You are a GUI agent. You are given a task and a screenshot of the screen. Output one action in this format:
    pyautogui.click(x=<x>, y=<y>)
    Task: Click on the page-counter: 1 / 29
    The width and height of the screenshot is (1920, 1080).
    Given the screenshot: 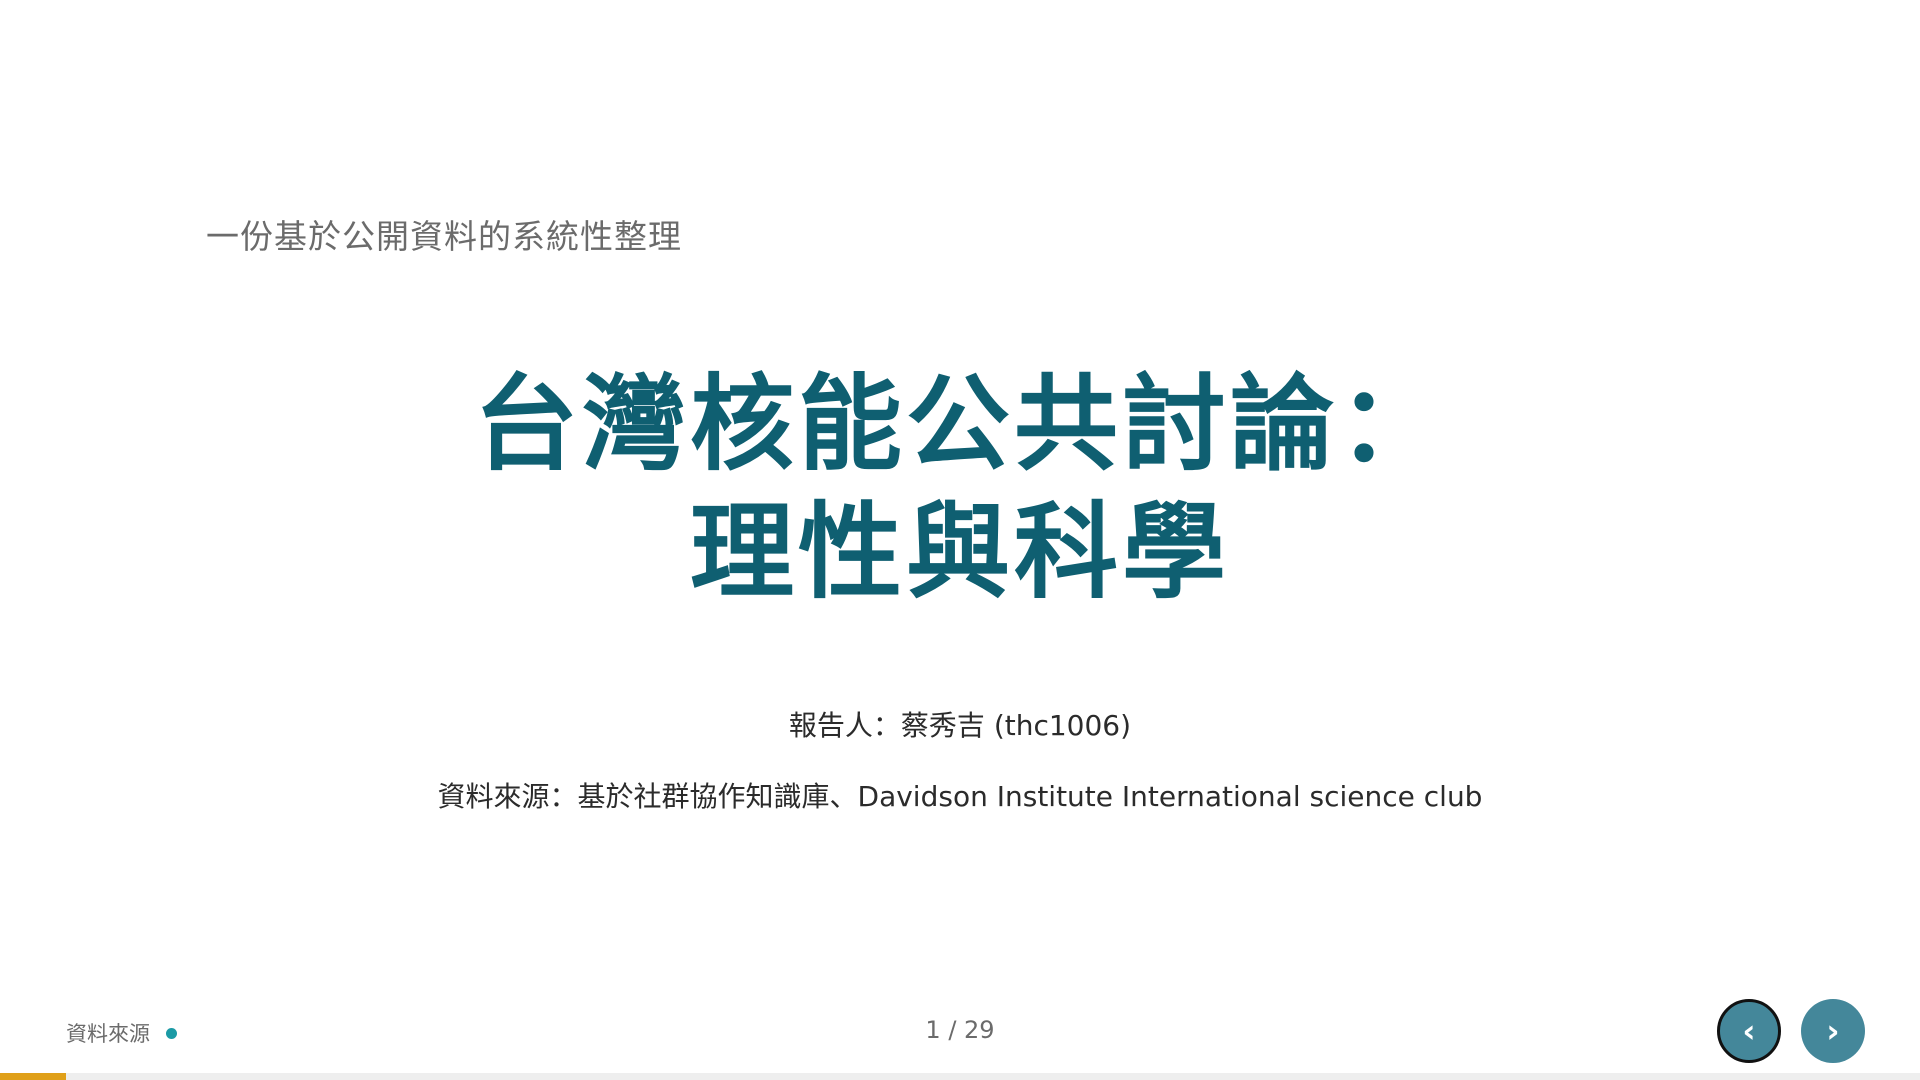 What is the action you would take?
    pyautogui.click(x=960, y=1030)
    